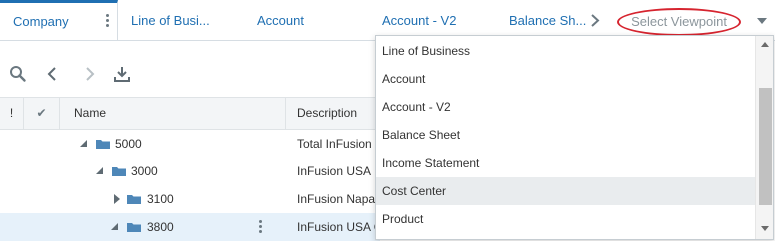  Describe the element at coordinates (261, 228) in the screenshot. I see `row-actions-menu-icon` at that location.